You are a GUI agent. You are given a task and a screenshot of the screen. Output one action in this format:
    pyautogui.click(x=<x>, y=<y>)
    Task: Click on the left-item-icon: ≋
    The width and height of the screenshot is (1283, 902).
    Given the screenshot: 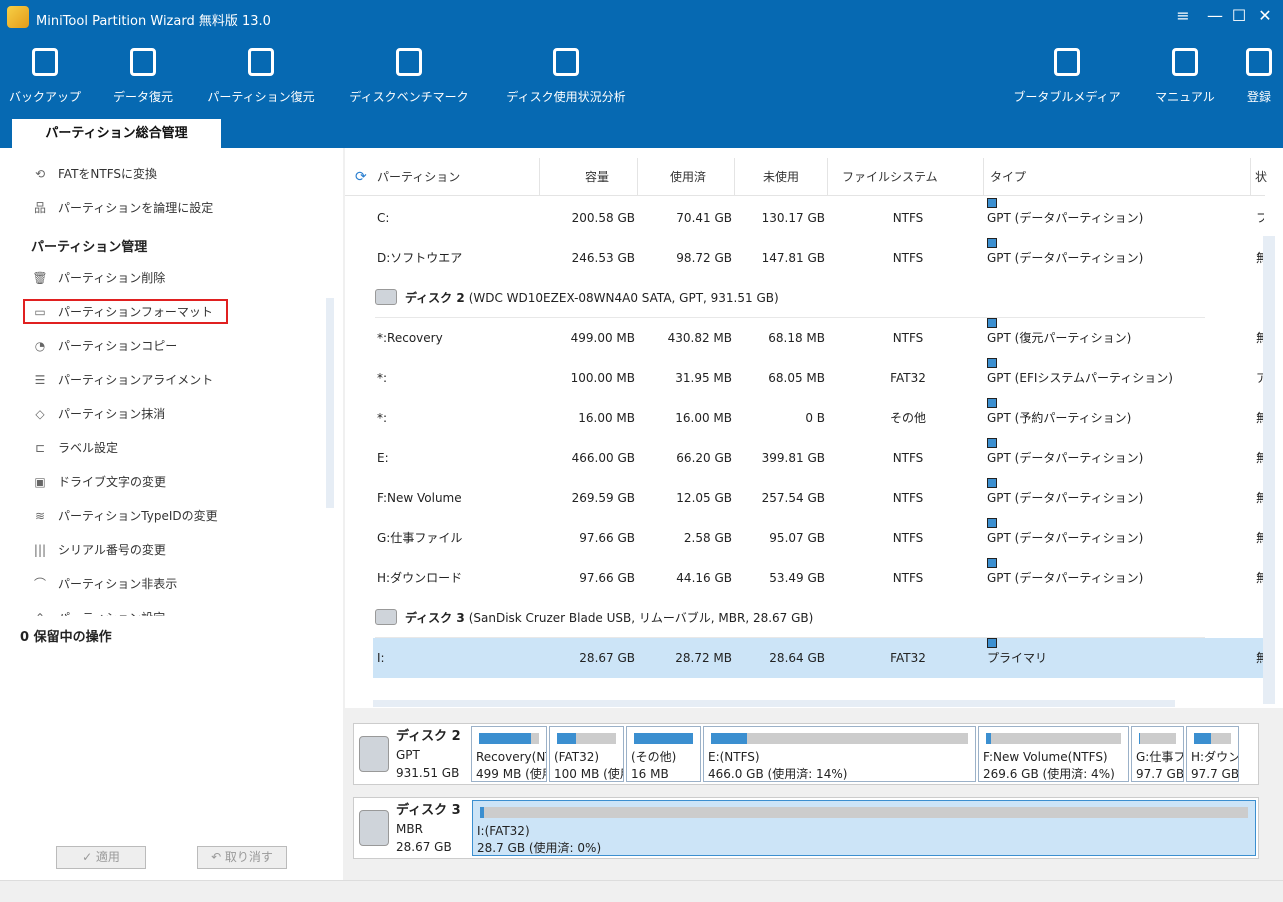 What is the action you would take?
    pyautogui.click(x=40, y=516)
    